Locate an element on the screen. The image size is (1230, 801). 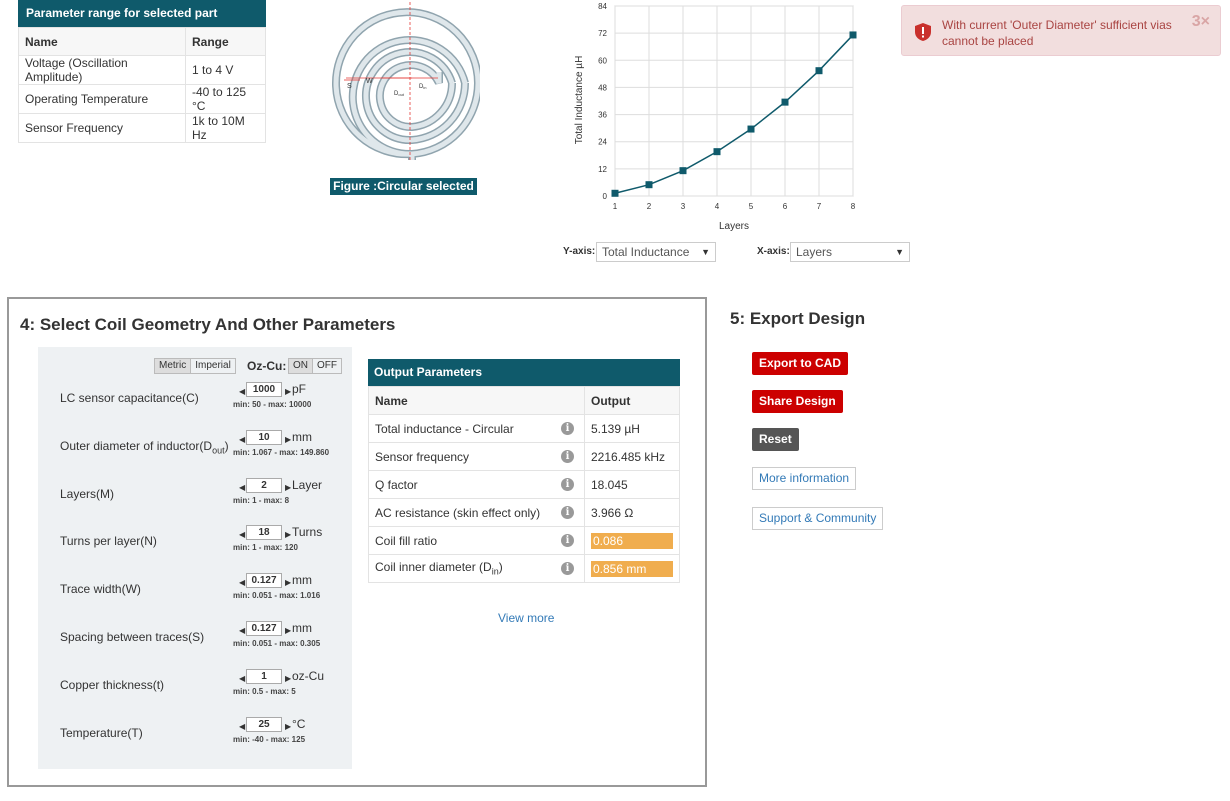
output-name: Q factor is located at coordinates (396, 484).